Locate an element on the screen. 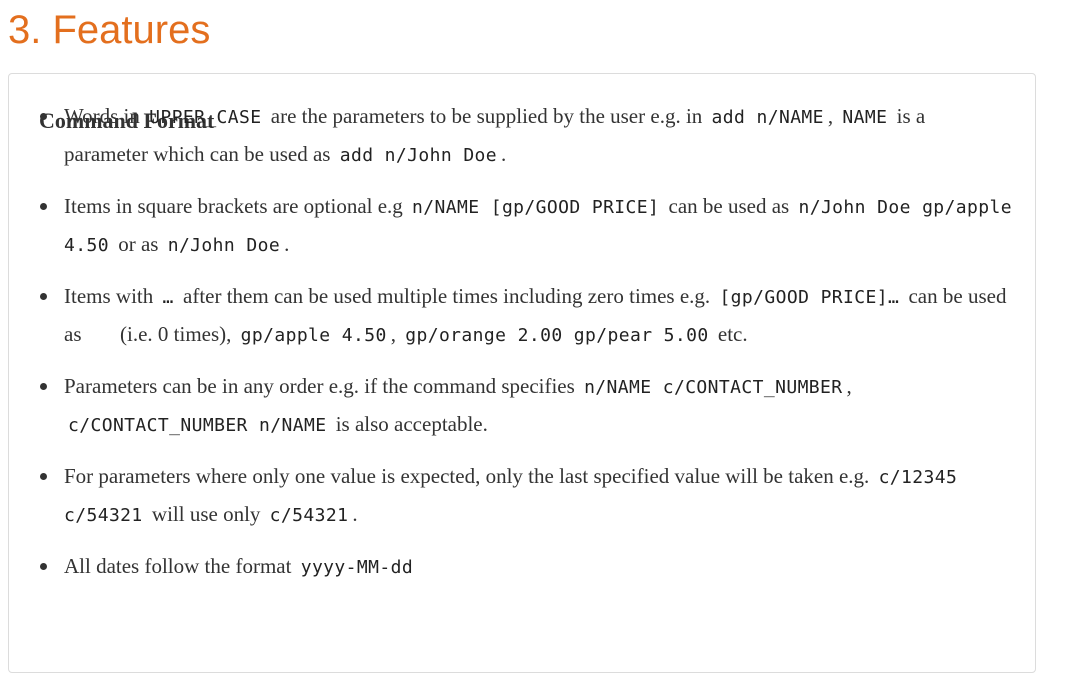 The image size is (1081, 673). inline-code: NAME is located at coordinates (865, 117).